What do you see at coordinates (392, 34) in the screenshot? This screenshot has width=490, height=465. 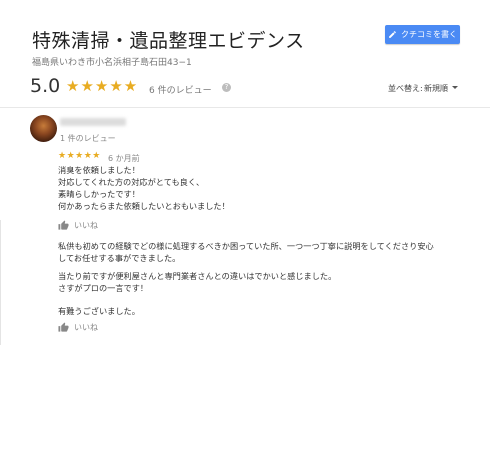 I see `pencil-icon` at bounding box center [392, 34].